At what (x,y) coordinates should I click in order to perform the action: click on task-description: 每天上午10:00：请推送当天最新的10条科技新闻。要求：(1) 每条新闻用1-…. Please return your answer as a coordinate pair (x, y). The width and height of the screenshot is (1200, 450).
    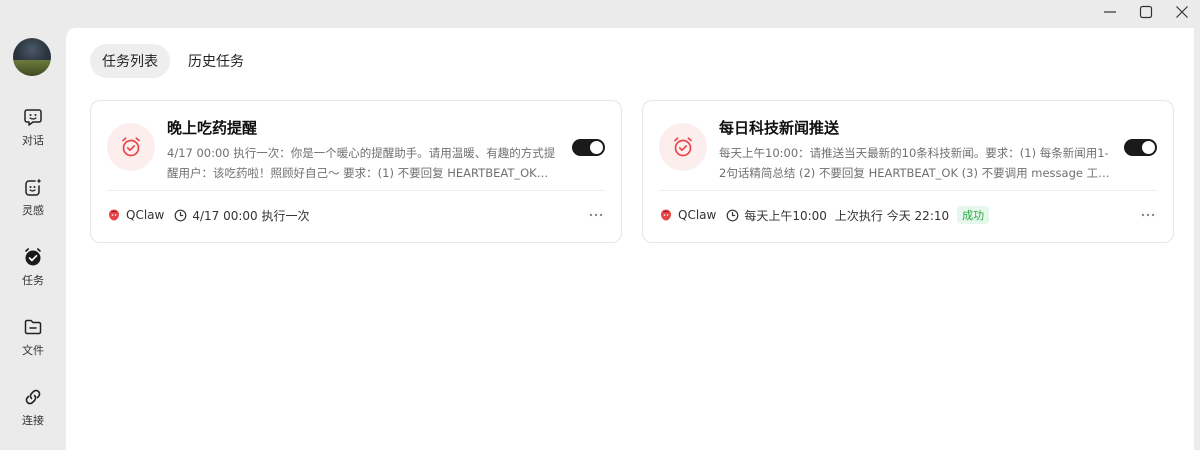
    Looking at the image, I should click on (914, 163).